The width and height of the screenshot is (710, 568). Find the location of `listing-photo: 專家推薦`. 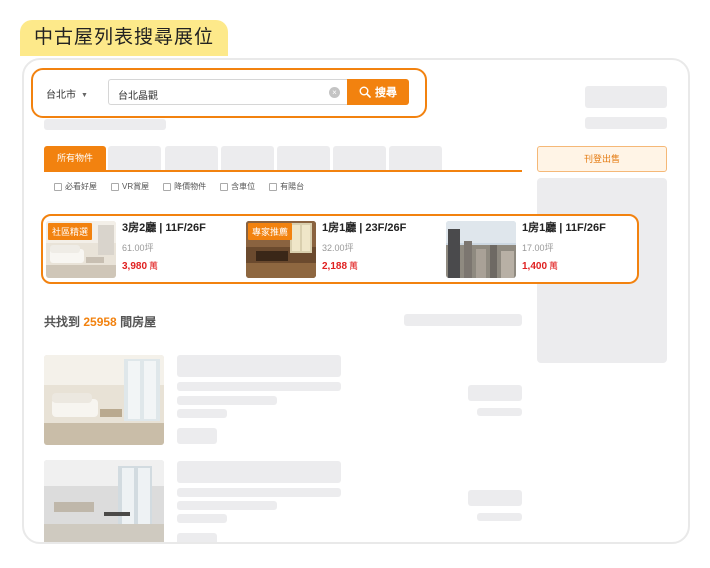

listing-photo: 專家推薦 is located at coordinates (281, 249).